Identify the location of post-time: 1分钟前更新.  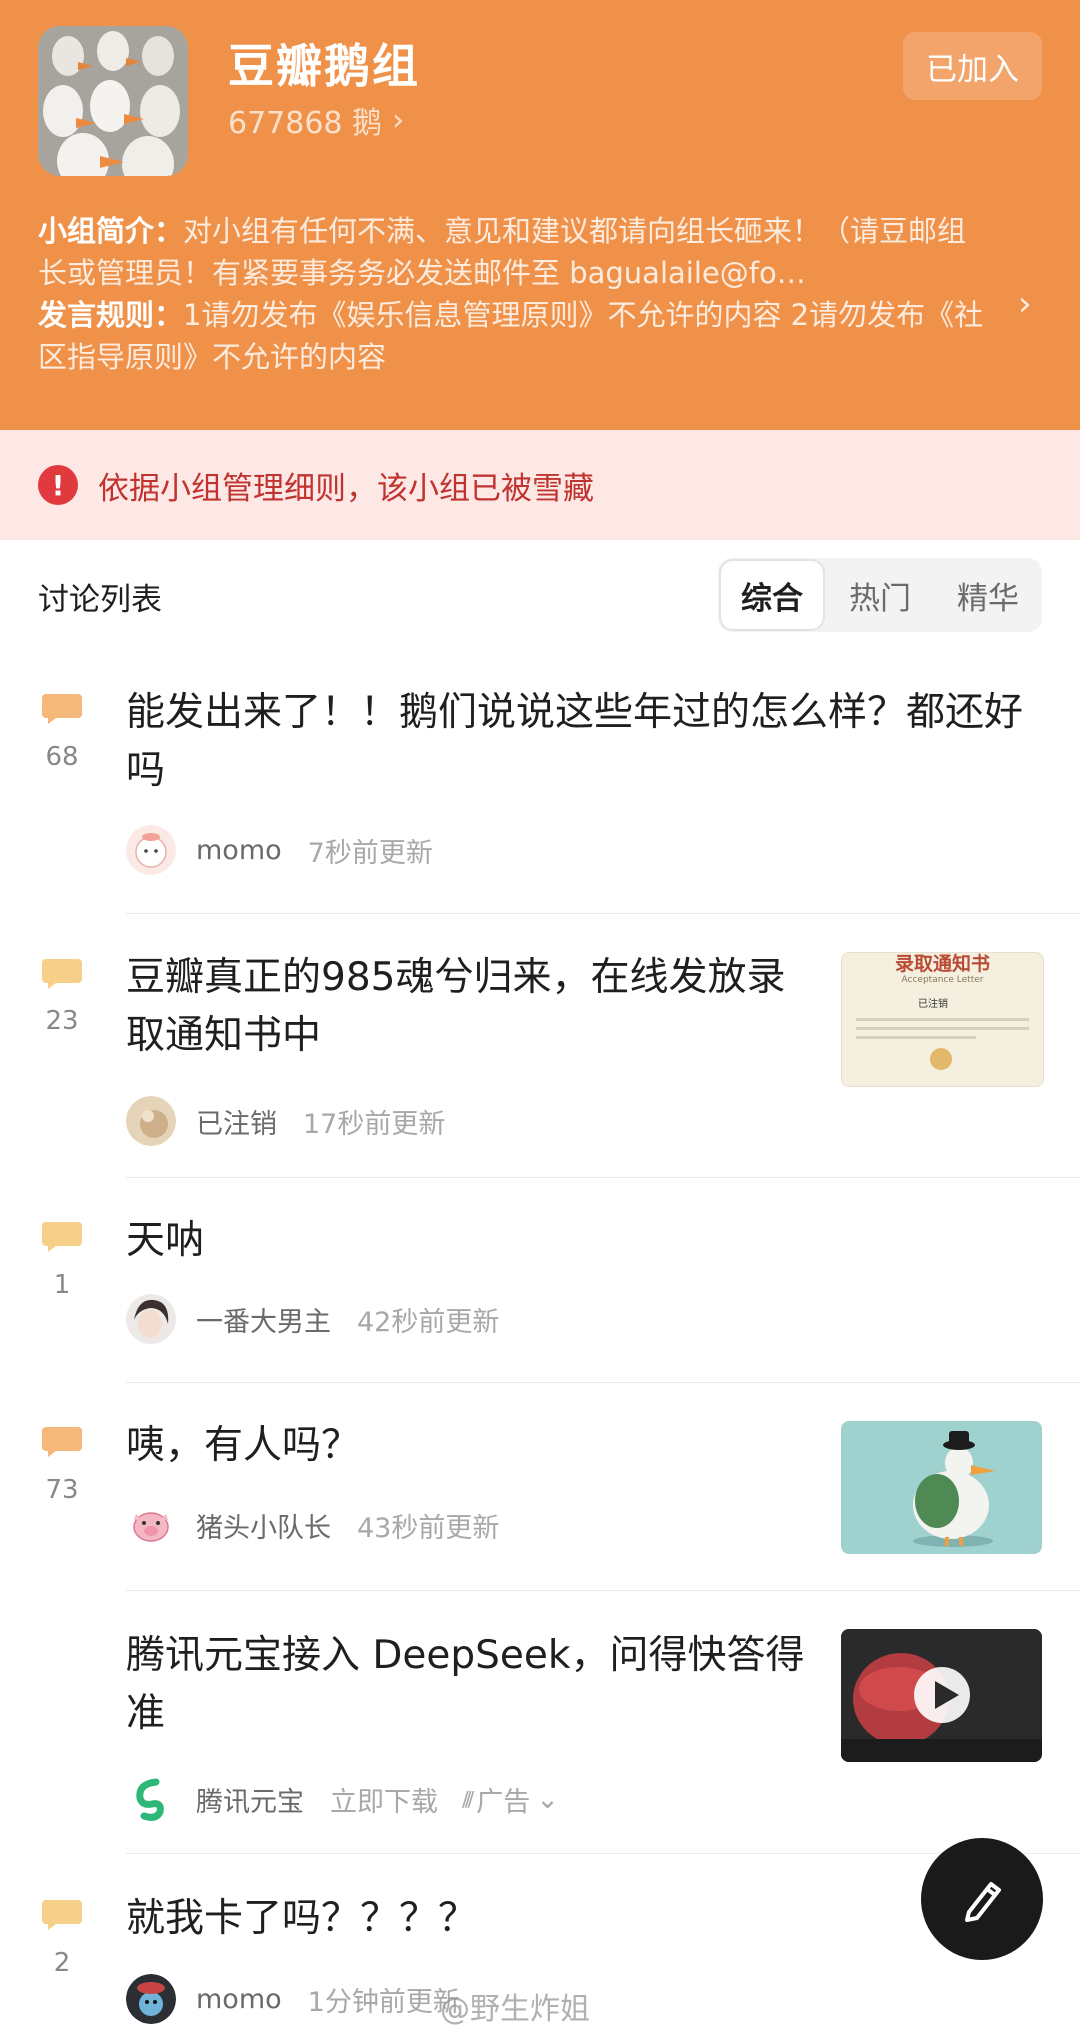
(383, 2002).